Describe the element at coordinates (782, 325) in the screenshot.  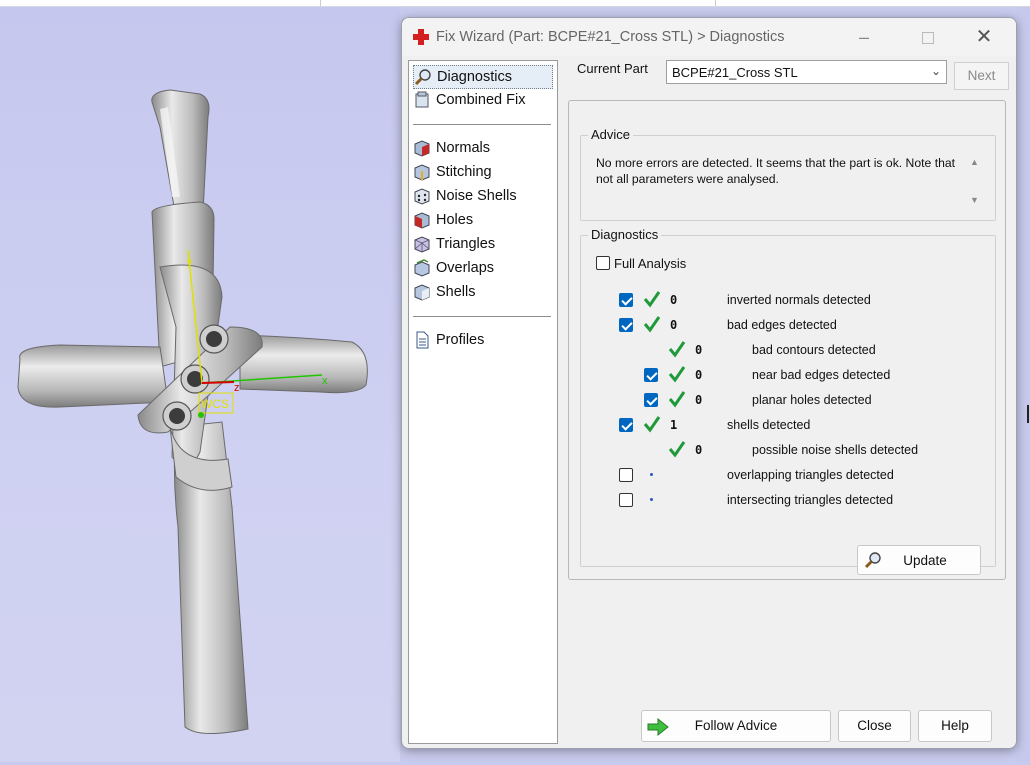
I see `row-label: bad edges detected` at that location.